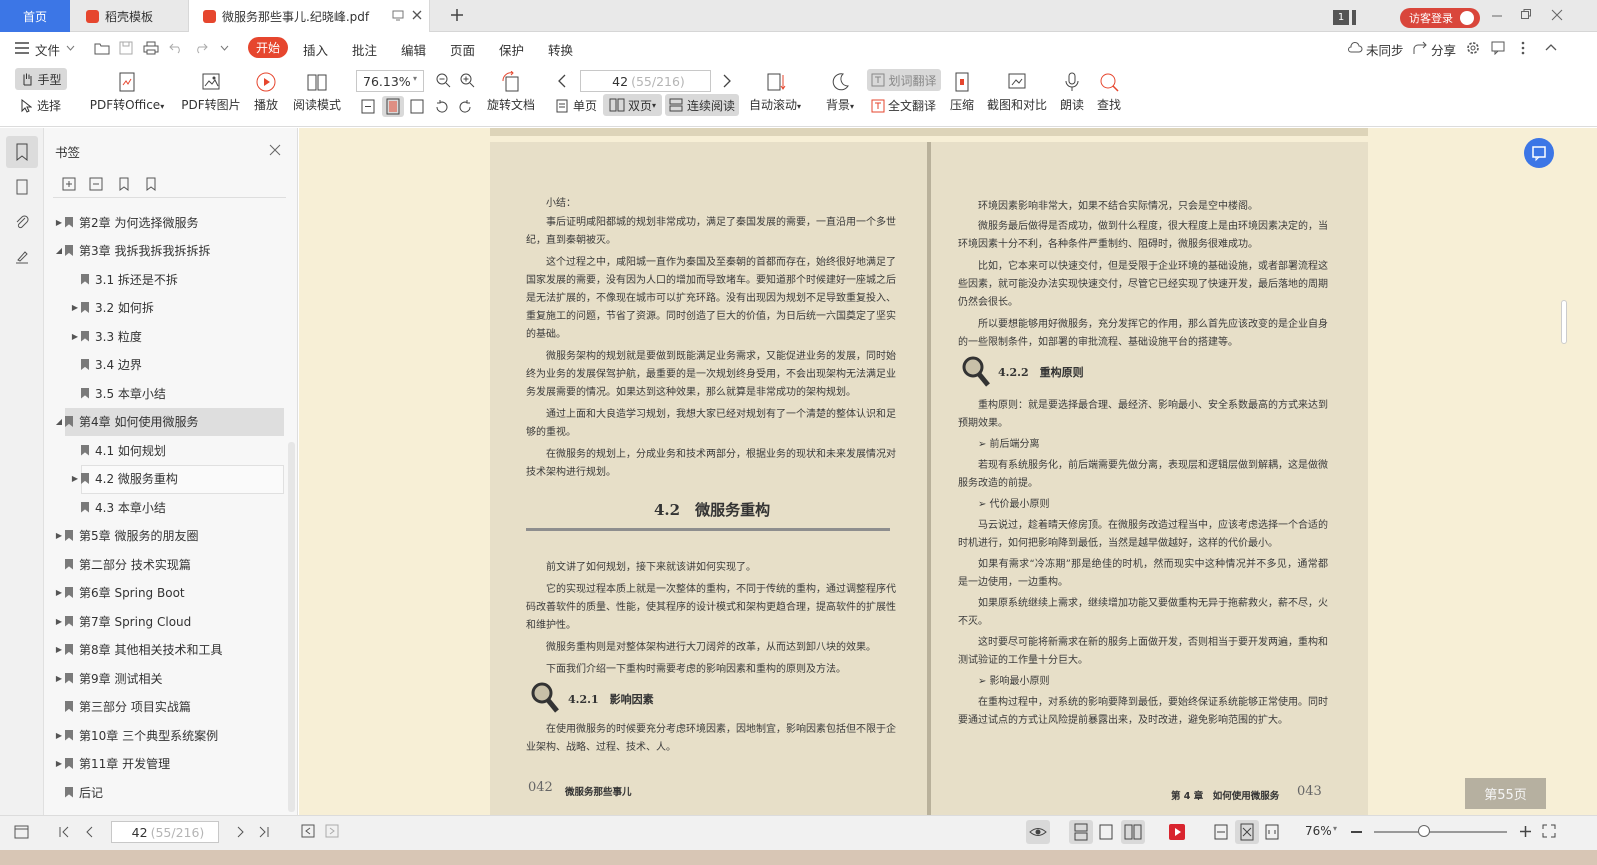 The image size is (1597, 865). I want to click on bookmark-item: 第二部分 技术实现篇, so click(173, 564).